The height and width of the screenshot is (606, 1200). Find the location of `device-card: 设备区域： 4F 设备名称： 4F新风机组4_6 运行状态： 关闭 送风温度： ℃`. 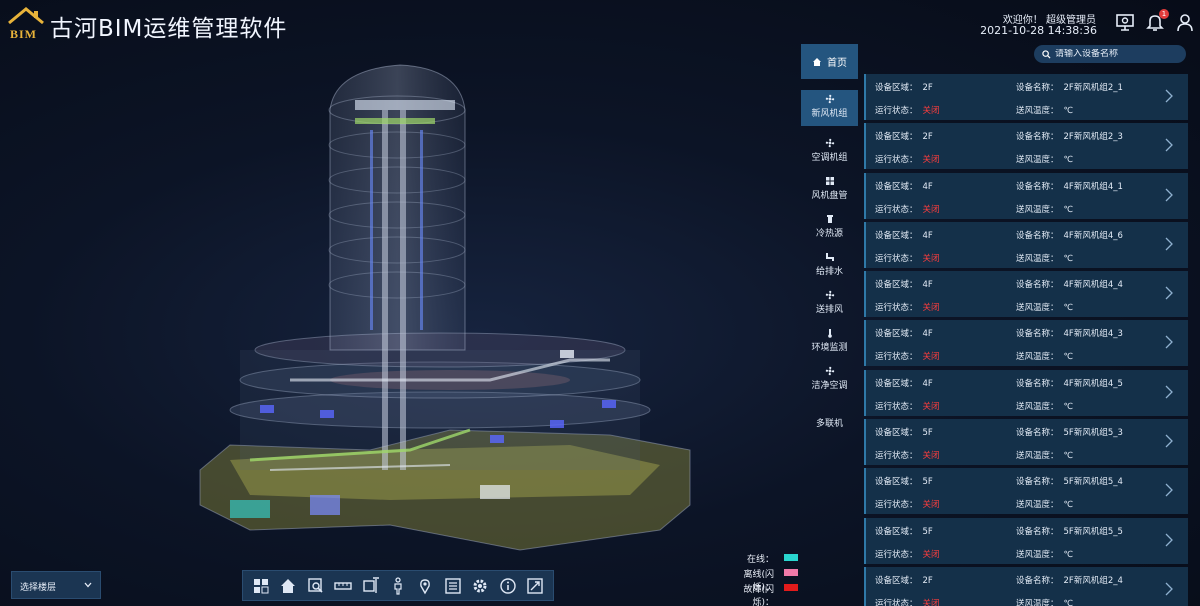

device-card: 设备区域： 4F 设备名称： 4F新风机组4_6 运行状态： 关闭 送风温度： ℃ is located at coordinates (1026, 244).